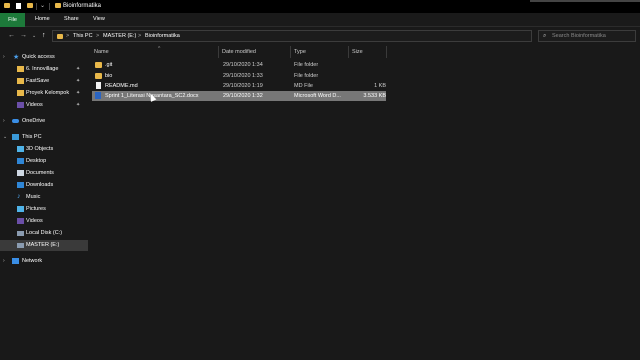  Describe the element at coordinates (585, 1) in the screenshot. I see `window-controls` at that location.